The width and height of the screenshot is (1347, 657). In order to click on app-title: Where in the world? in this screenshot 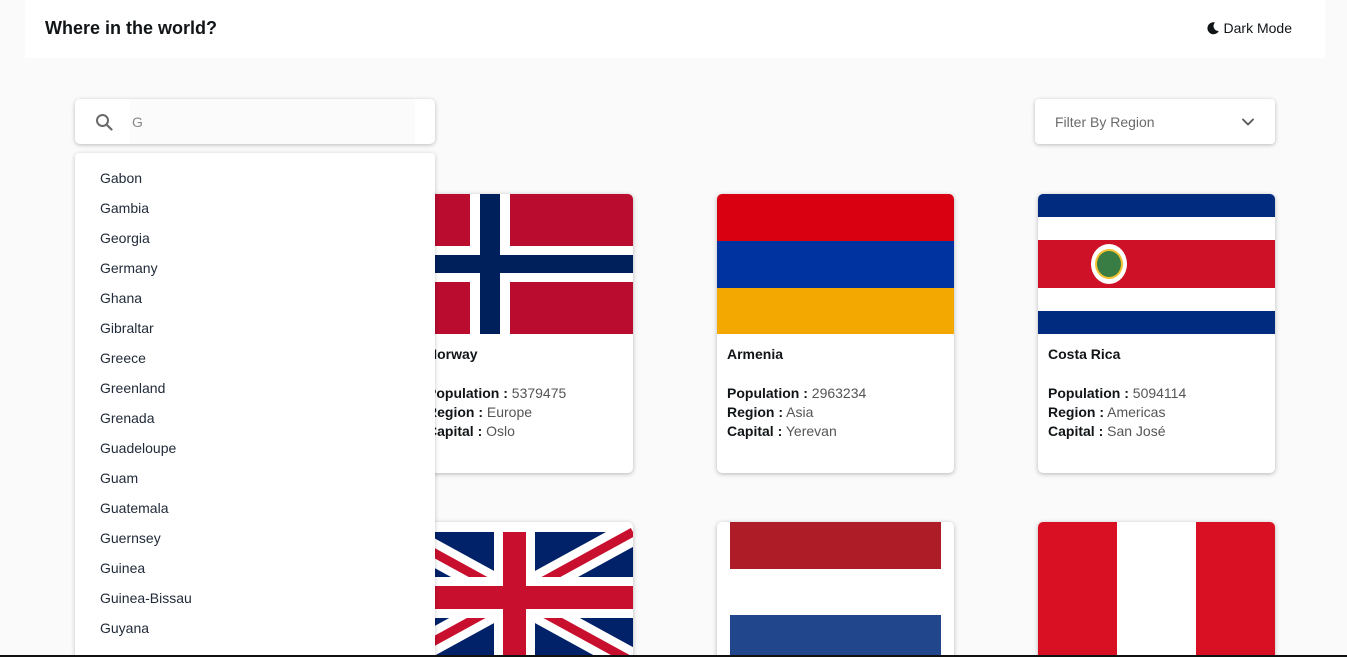, I will do `click(131, 28)`.